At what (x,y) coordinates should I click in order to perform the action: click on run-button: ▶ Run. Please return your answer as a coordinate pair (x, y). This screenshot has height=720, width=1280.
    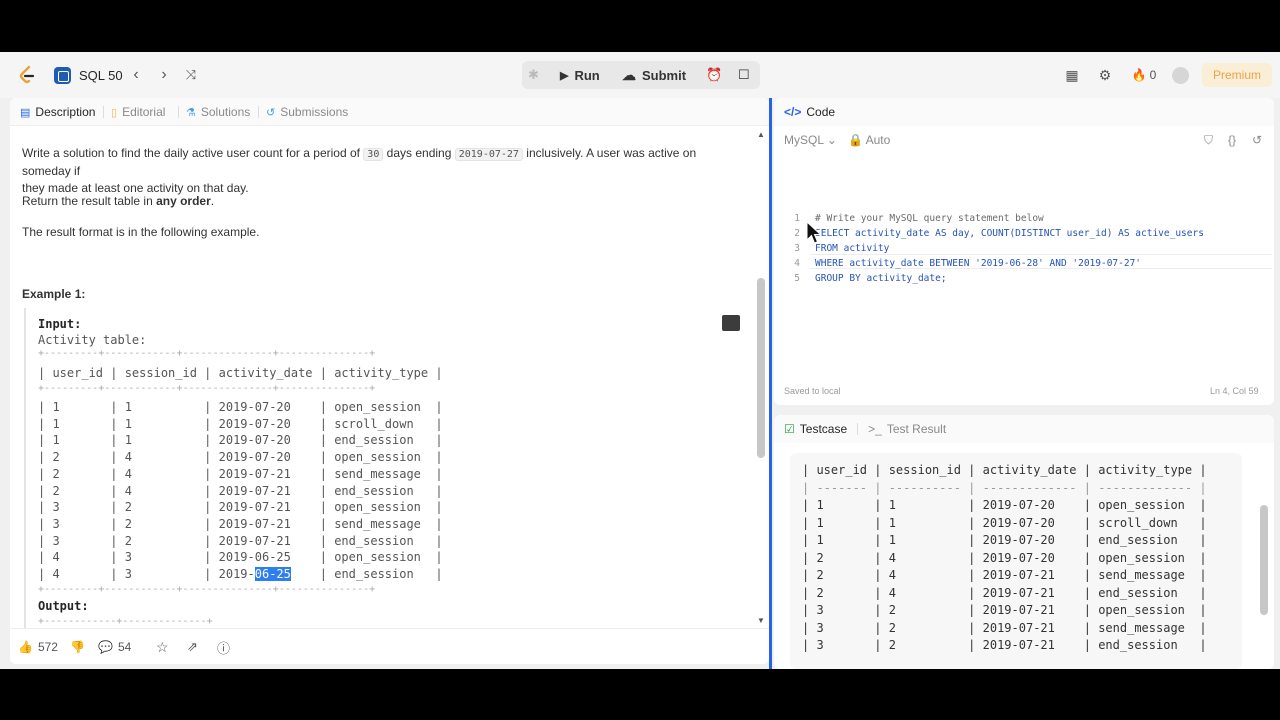
    Looking at the image, I should click on (580, 75).